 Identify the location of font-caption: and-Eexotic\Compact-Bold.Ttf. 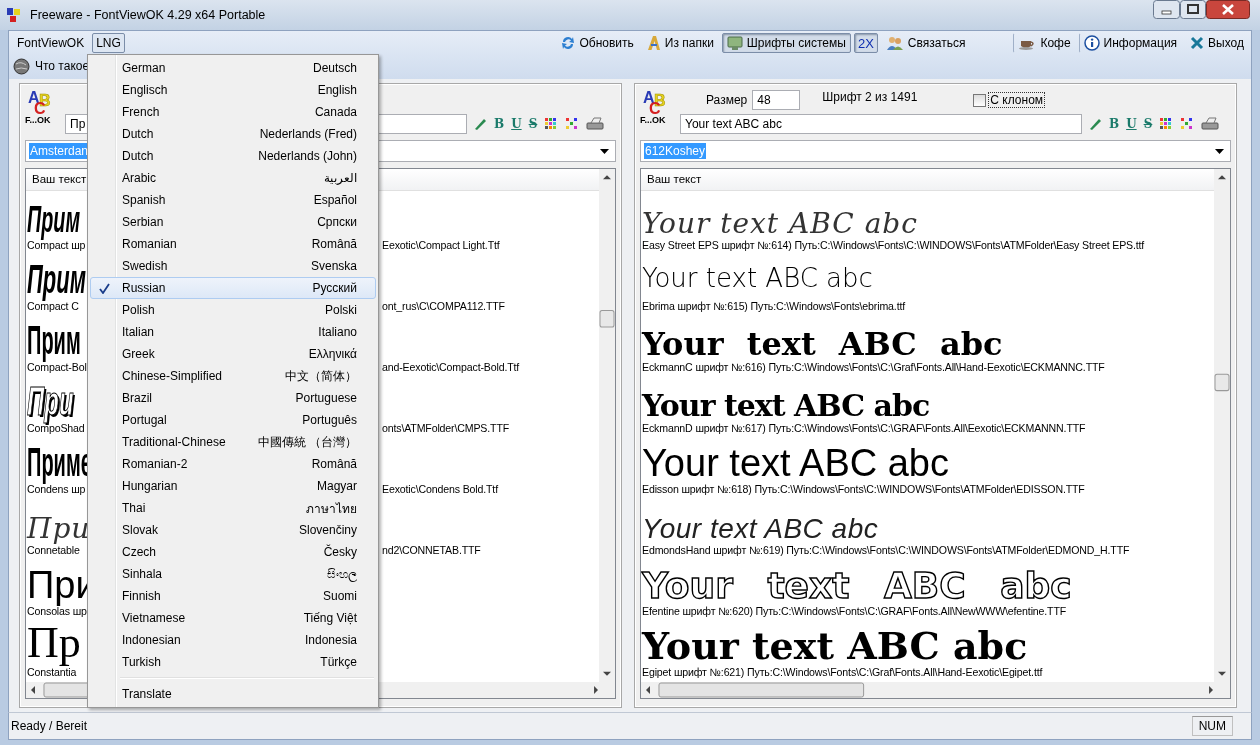
(451, 367).